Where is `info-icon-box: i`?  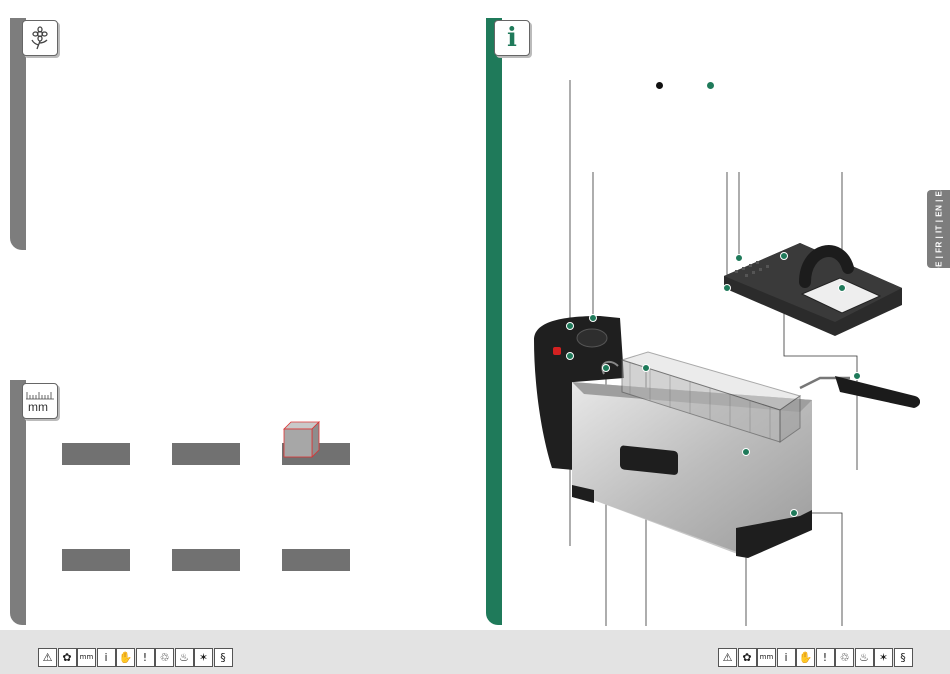 info-icon-box: i is located at coordinates (512, 38).